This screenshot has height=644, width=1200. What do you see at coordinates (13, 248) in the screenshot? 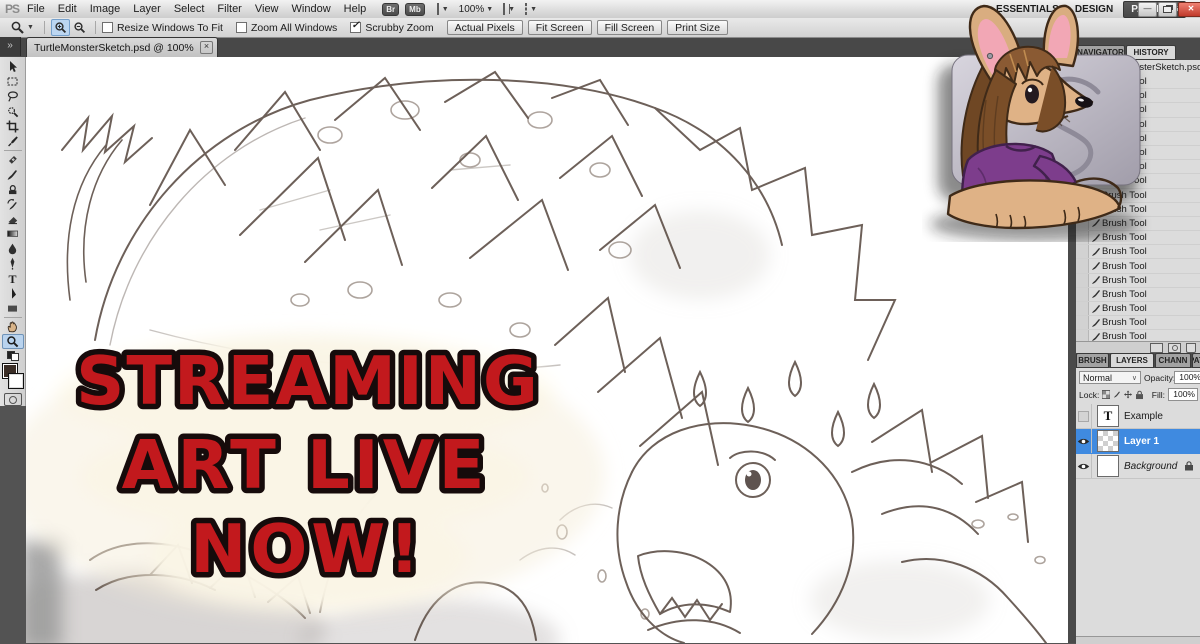
I see `blur-tool` at bounding box center [13, 248].